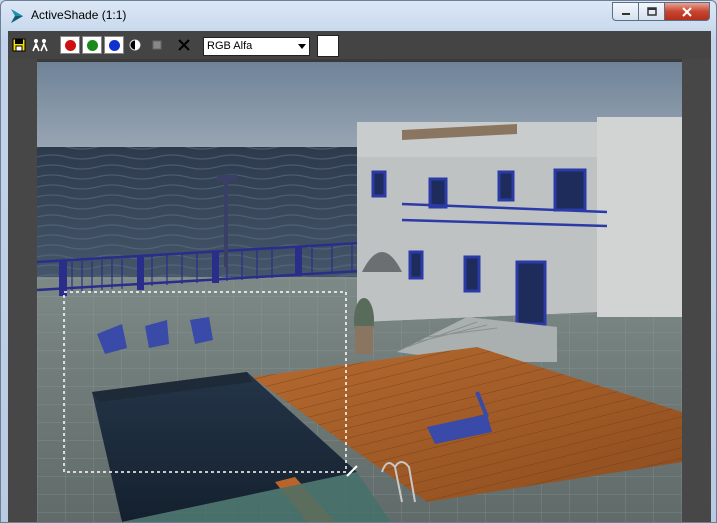 This screenshot has height=523, width=717. What do you see at coordinates (328, 46) in the screenshot?
I see `color-swatch` at bounding box center [328, 46].